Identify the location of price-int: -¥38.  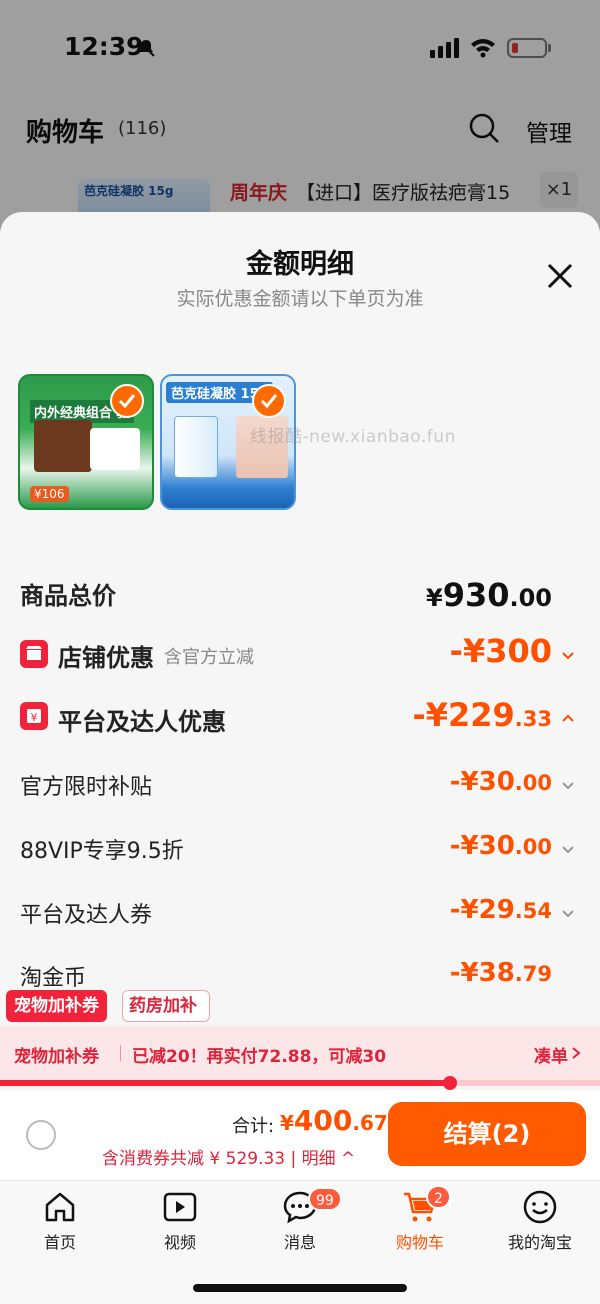
(482, 973).